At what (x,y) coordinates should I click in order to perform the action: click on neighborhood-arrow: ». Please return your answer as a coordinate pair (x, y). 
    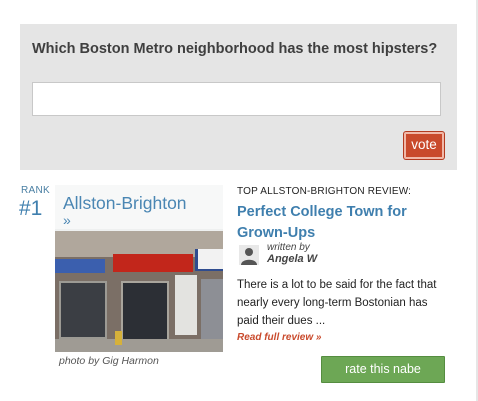
    Looking at the image, I should click on (67, 220).